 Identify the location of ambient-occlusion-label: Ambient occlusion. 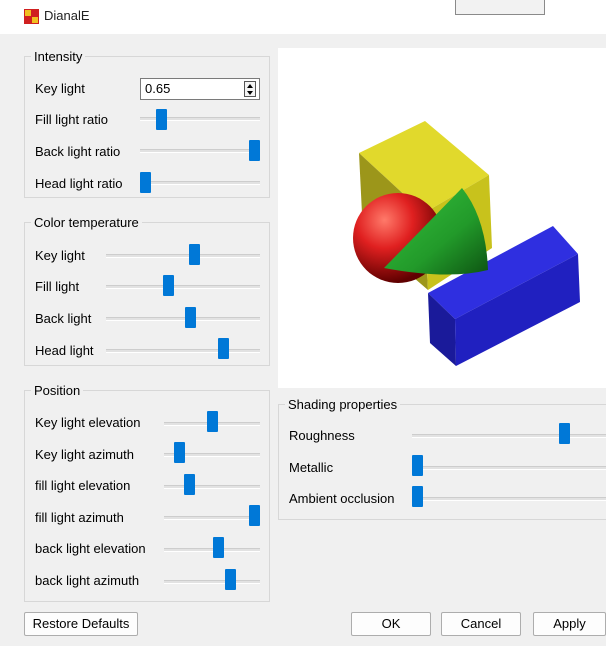
(343, 499).